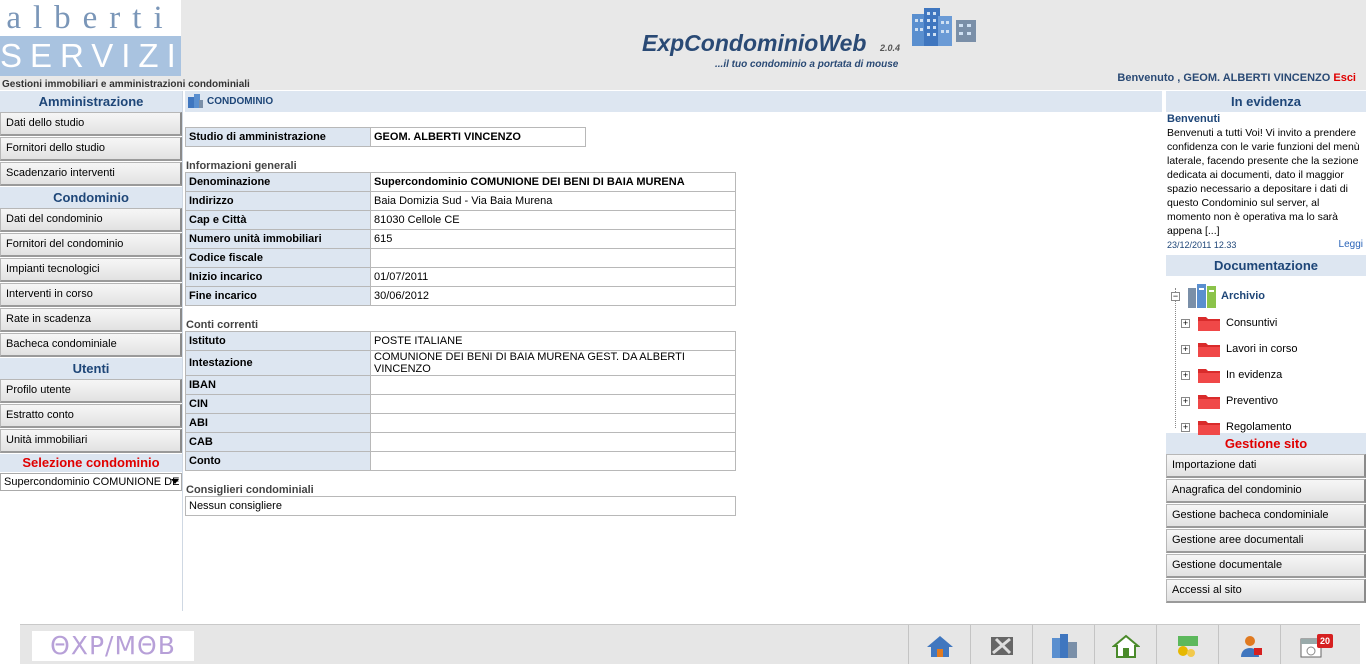 Image resolution: width=1366 pixels, height=664 pixels. I want to click on home-button, so click(939, 644).